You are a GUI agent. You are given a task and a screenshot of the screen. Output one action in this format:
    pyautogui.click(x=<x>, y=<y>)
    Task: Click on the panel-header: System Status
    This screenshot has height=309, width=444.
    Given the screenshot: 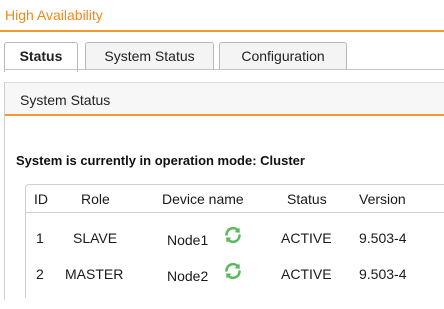 What is the action you would take?
    pyautogui.click(x=224, y=99)
    